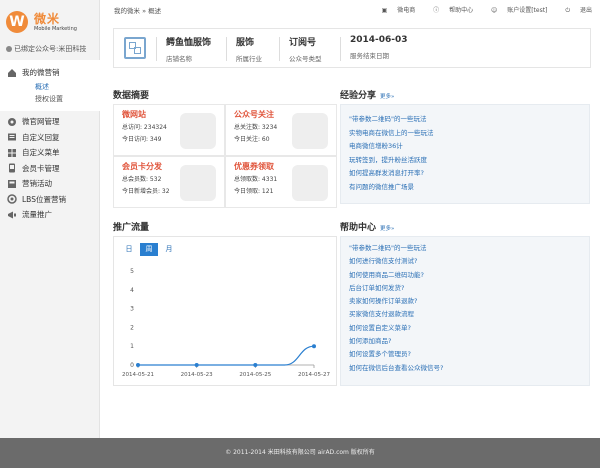 The image size is (600, 468). What do you see at coordinates (303, 43) in the screenshot?
I see `account-type-value: 订阅号` at bounding box center [303, 43].